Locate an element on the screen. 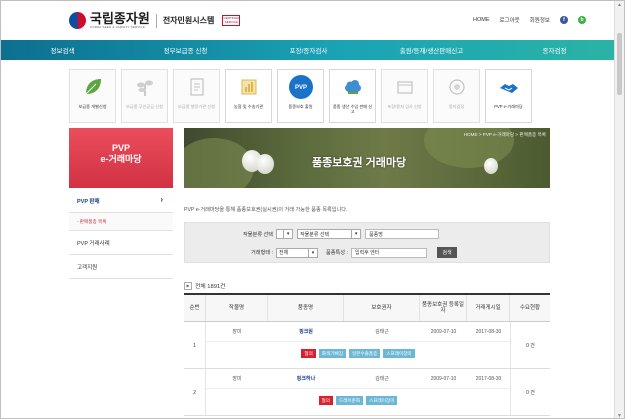 The height and width of the screenshot is (419, 625). quick-label: 품종 생산 수입 판매 신고 is located at coordinates (352, 109).